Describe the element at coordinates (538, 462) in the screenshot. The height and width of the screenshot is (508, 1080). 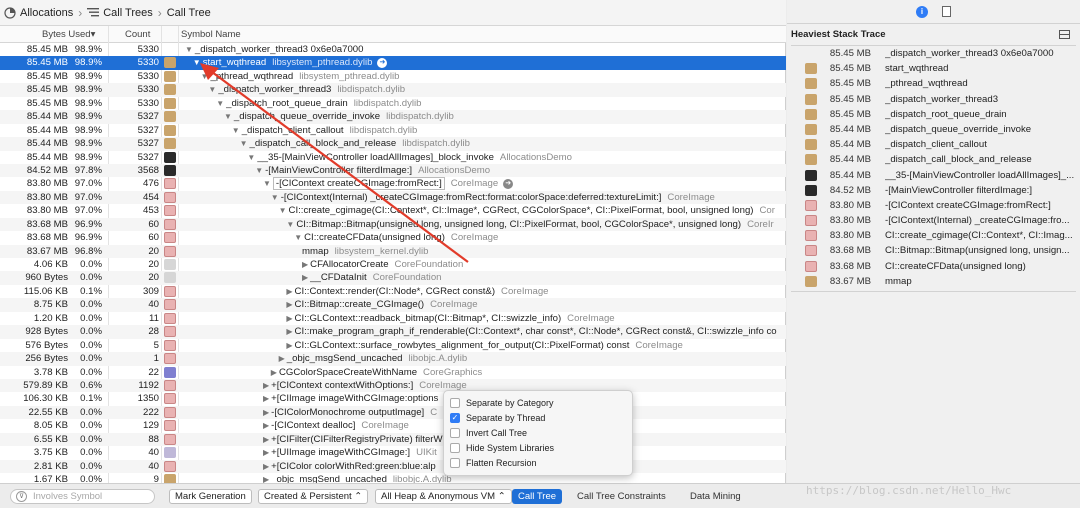
I see `option-flatten-recursion: Flatten Recursion` at that location.